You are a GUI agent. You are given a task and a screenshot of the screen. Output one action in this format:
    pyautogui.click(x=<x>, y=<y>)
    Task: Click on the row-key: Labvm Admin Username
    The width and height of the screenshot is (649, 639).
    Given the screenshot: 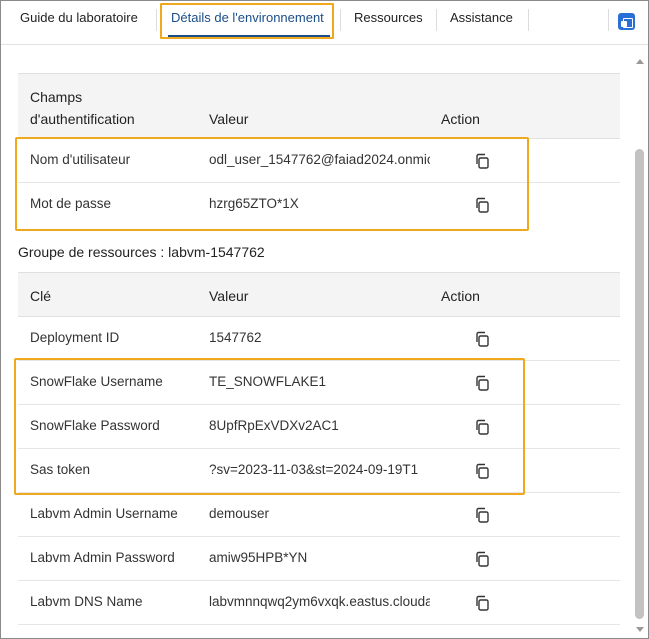 What is the action you would take?
    pyautogui.click(x=104, y=513)
    